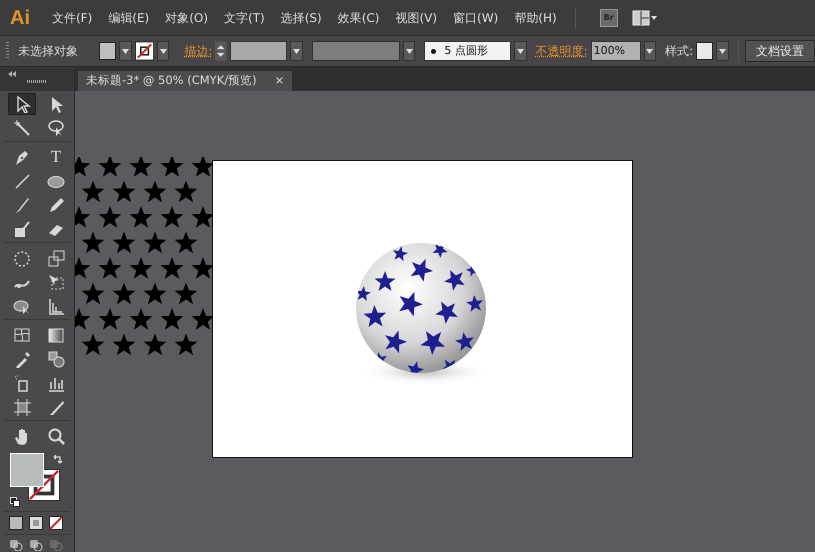 This screenshot has height=552, width=815. Describe the element at coordinates (22, 128) in the screenshot. I see `wand-tool-icon` at that location.